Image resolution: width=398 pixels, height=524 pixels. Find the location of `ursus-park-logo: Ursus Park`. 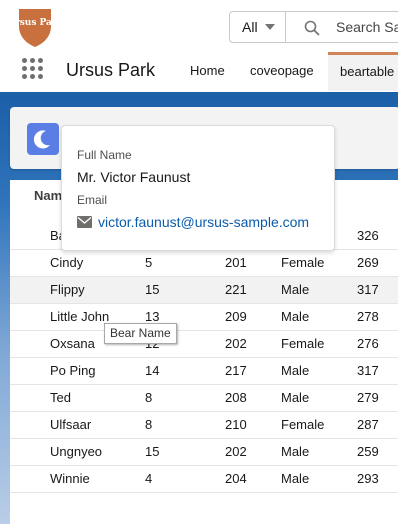

ursus-park-logo: Ursus Park is located at coordinates (35, 27).